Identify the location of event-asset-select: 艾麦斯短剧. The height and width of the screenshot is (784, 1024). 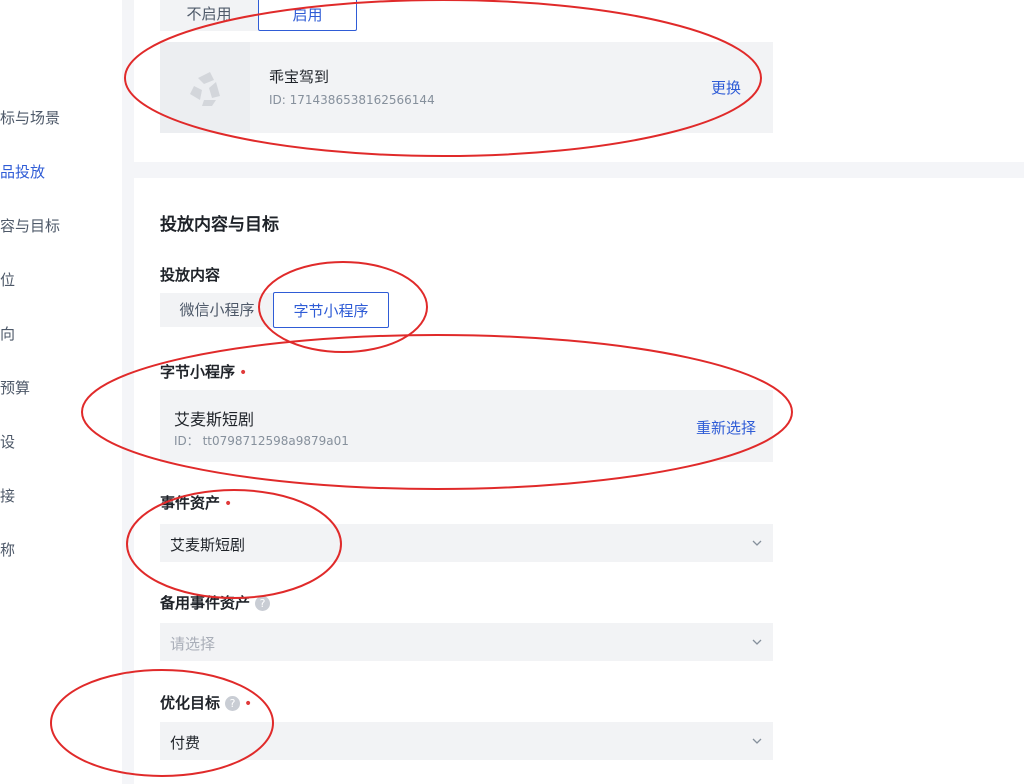
(466, 543).